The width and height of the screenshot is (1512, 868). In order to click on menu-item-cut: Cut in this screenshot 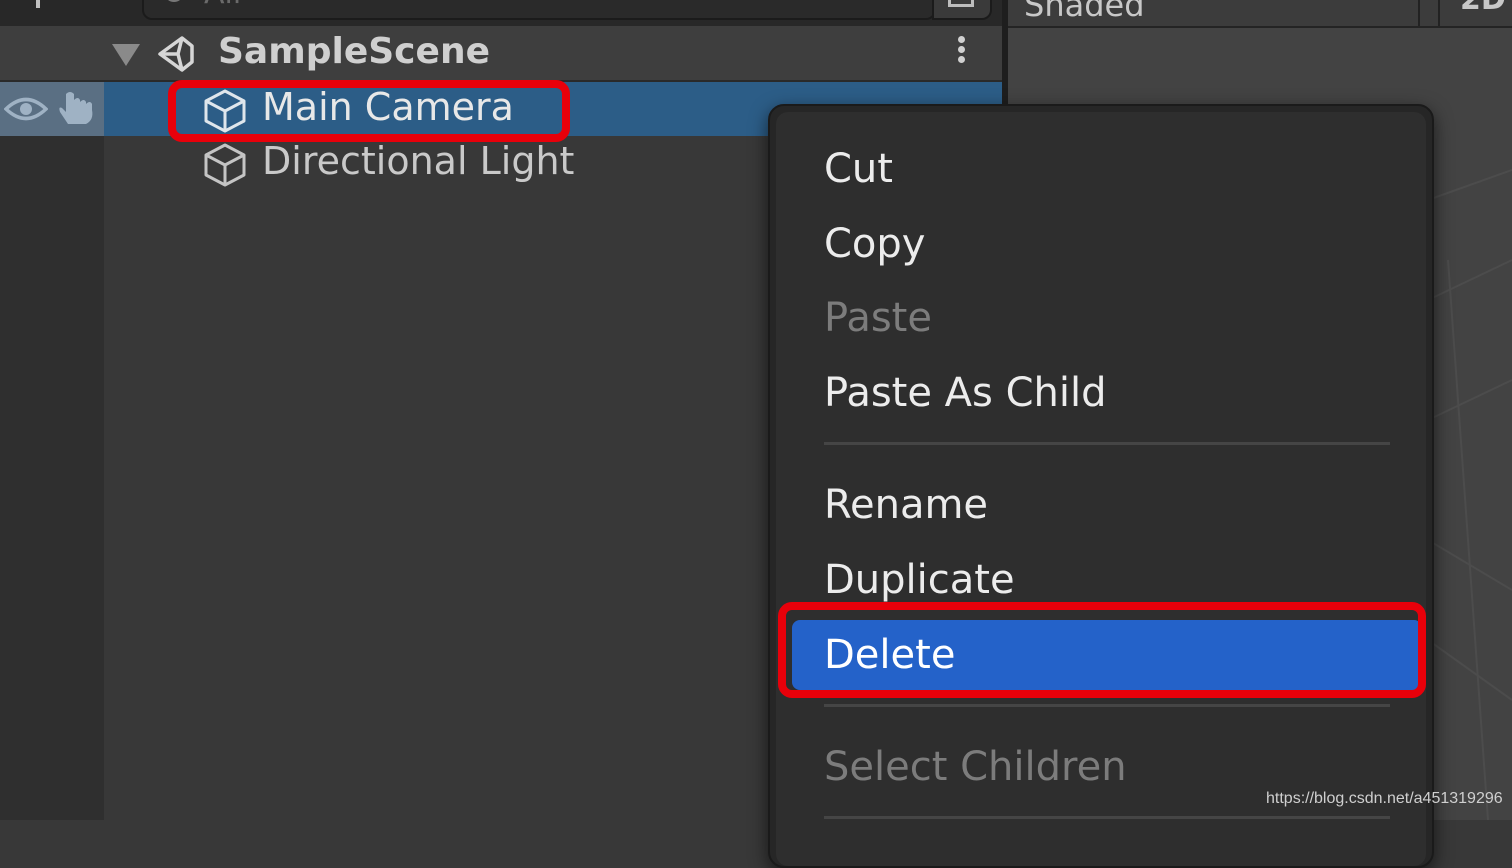, I will do `click(858, 169)`.